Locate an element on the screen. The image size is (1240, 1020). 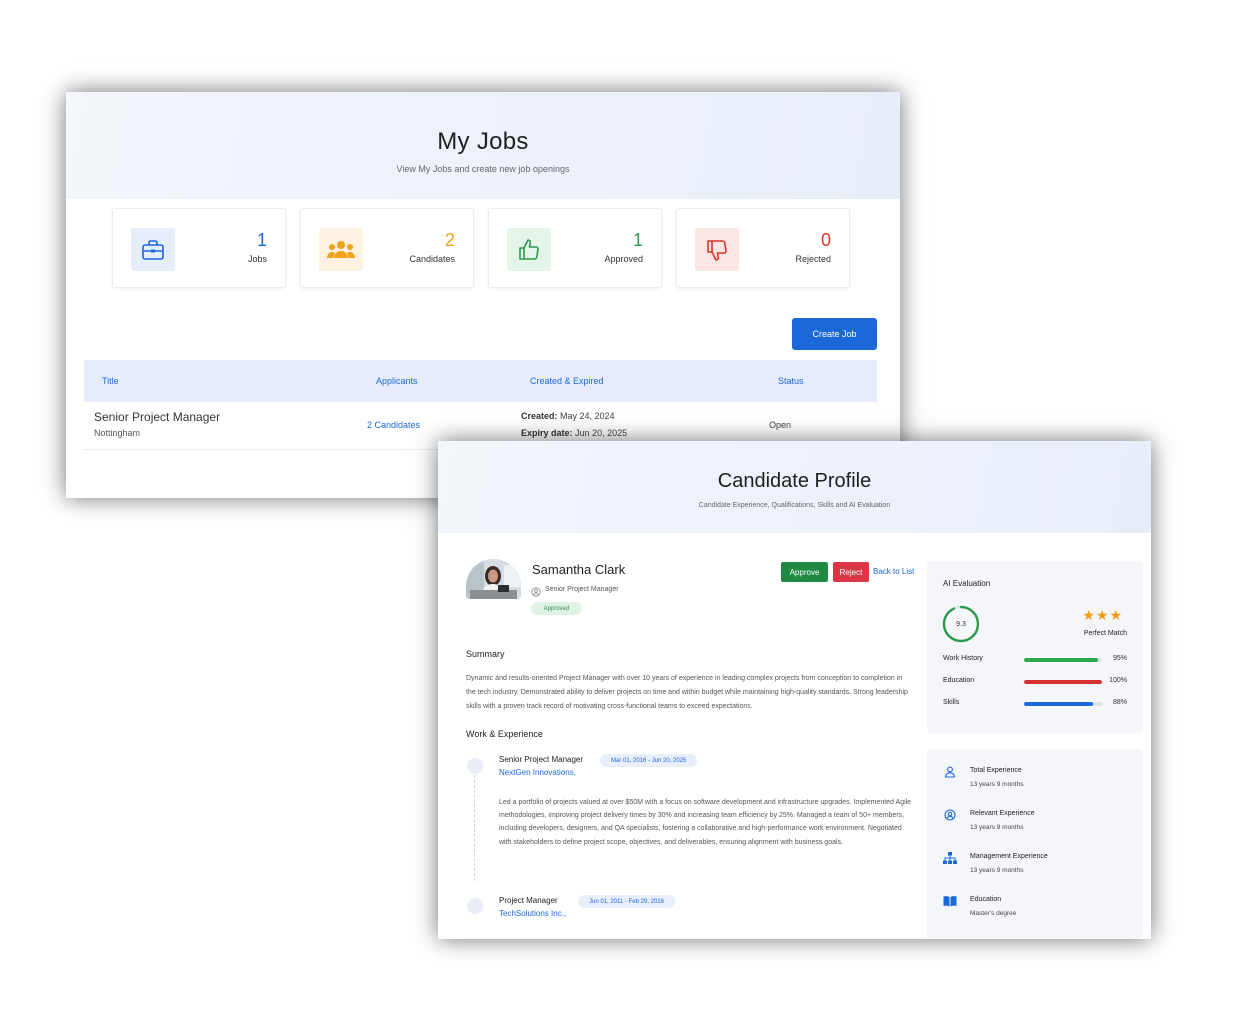
stat-card-candidates: 2 Candidates is located at coordinates (387, 248).